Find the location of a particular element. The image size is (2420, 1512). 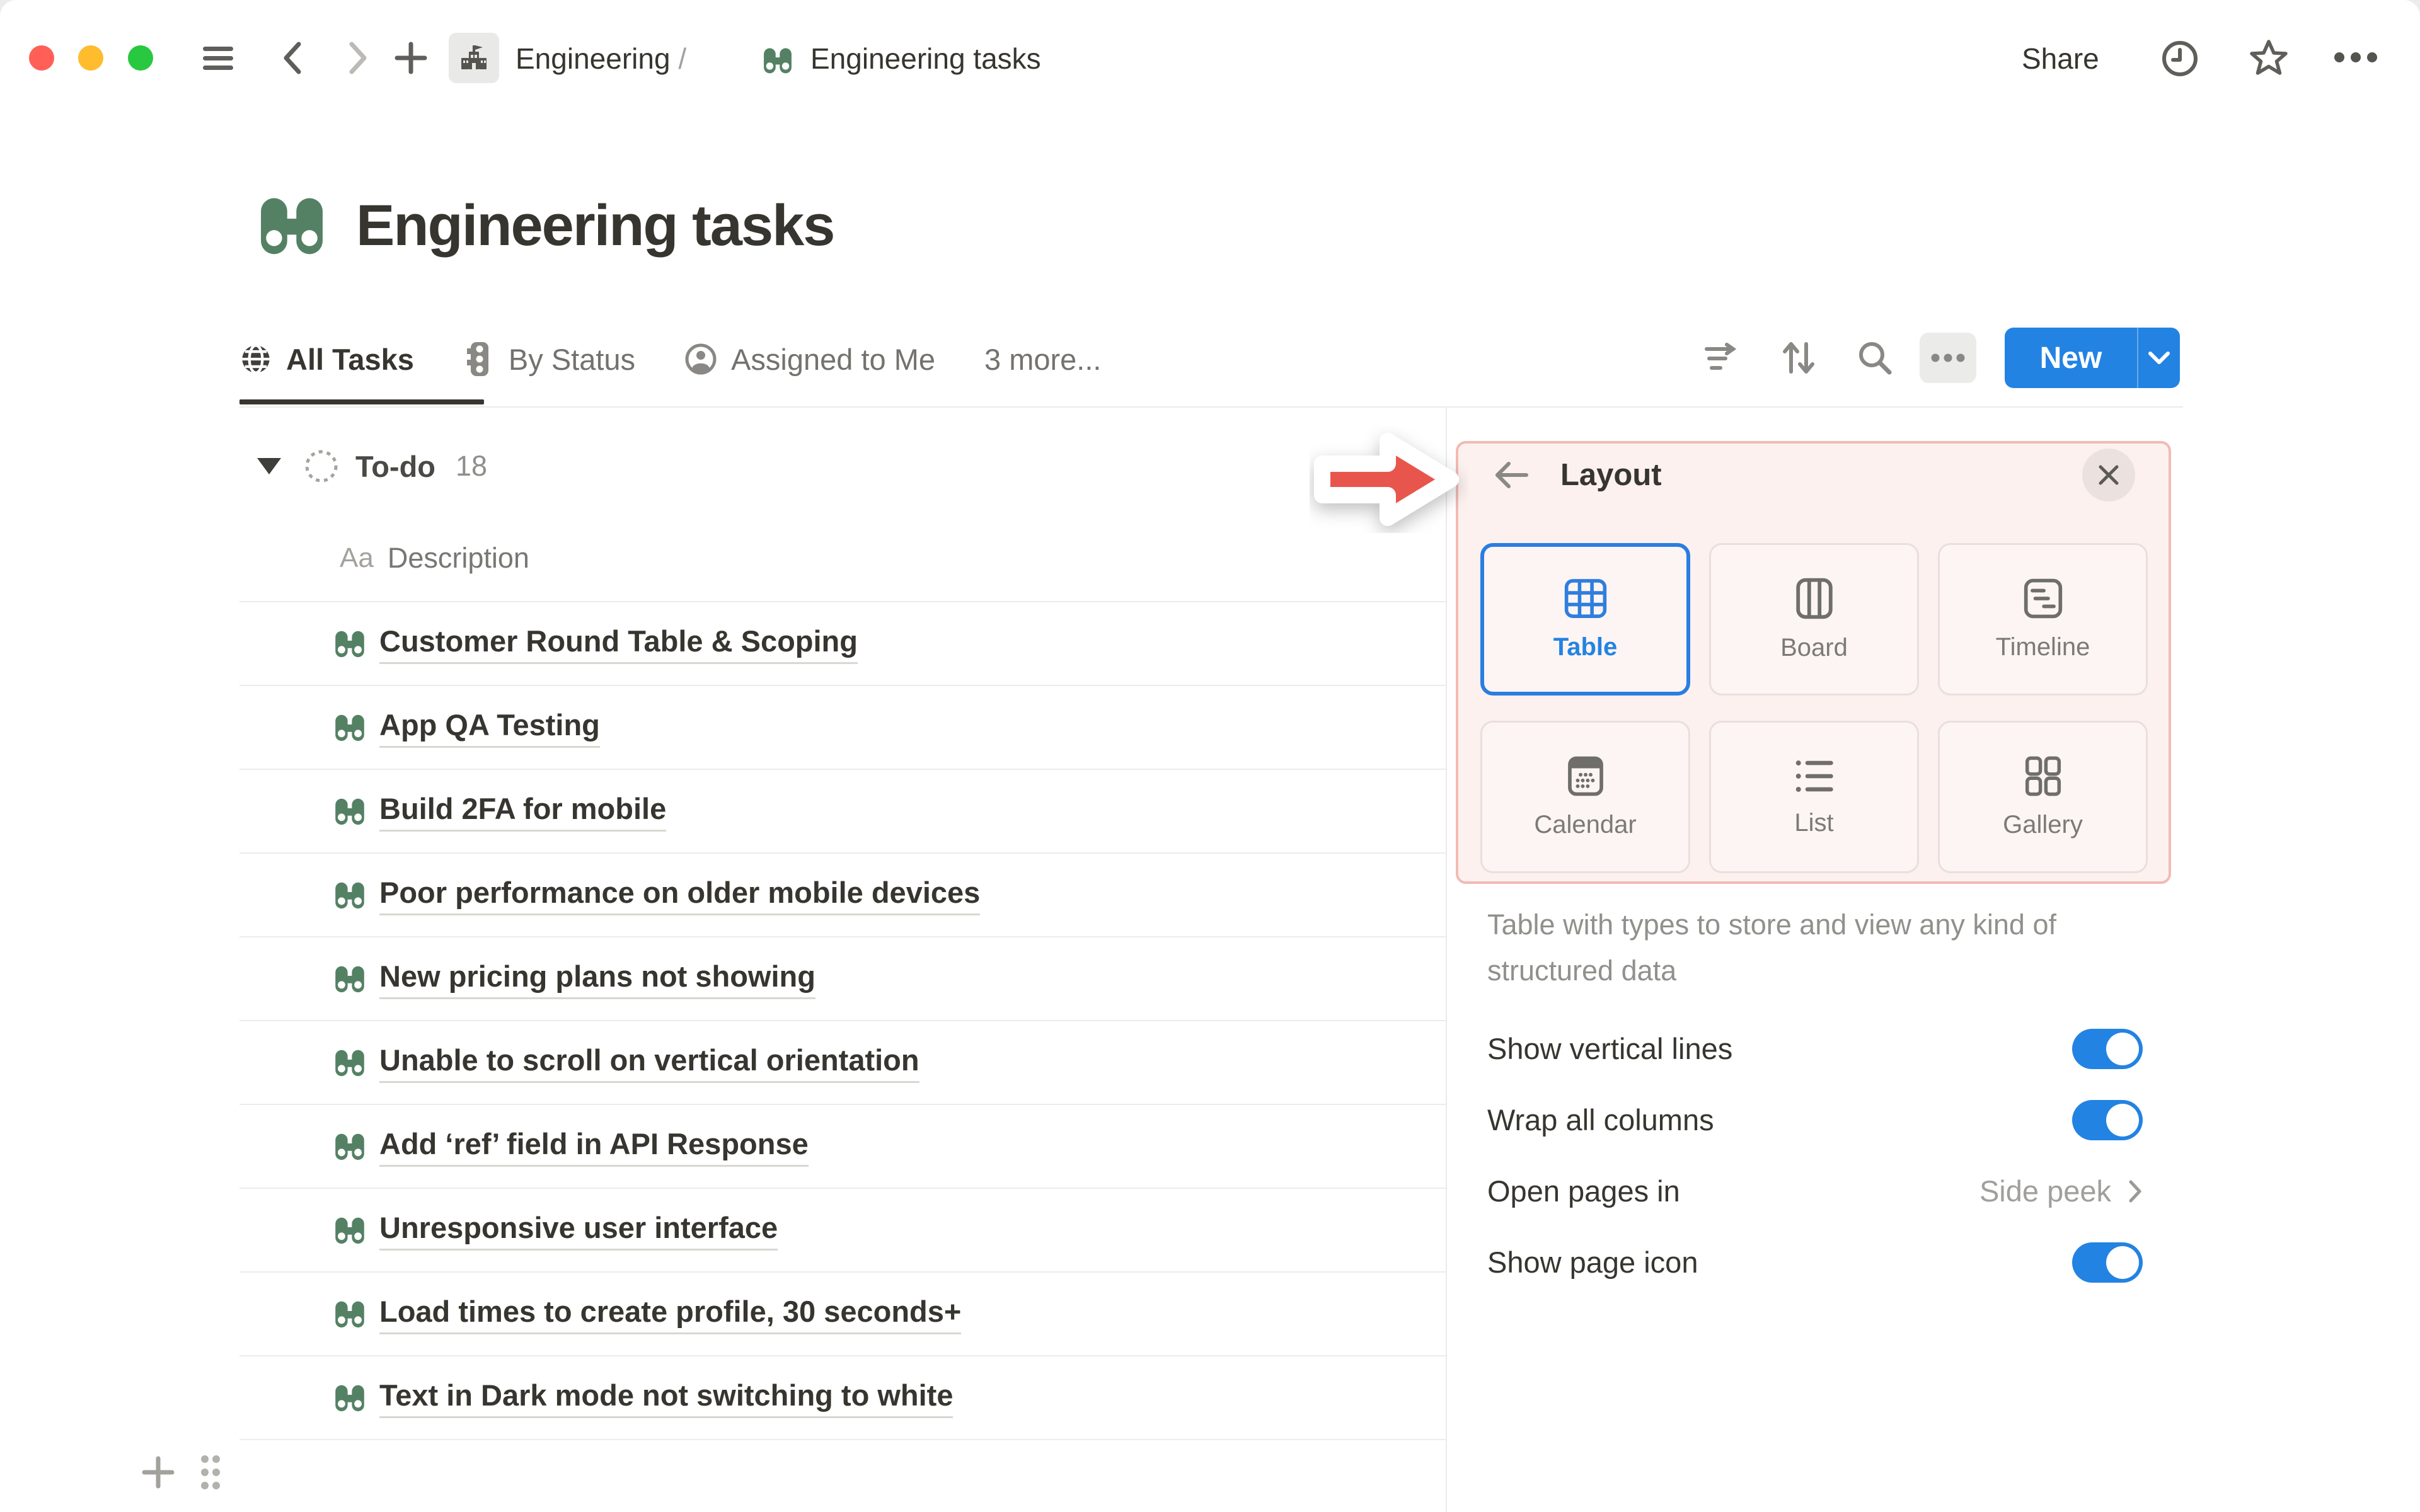

breadcrumb-page: Engineering tasks is located at coordinates (926, 59).